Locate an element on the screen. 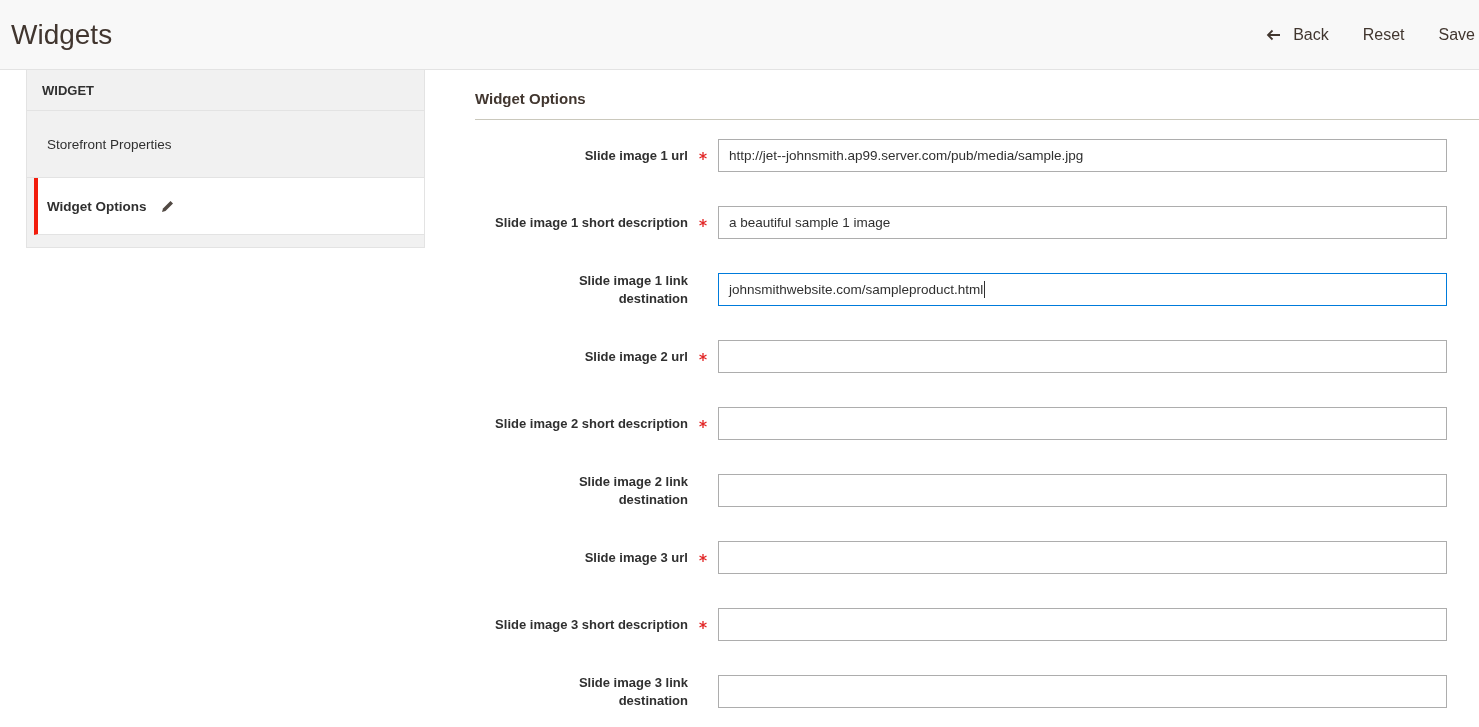  action-button: Reset is located at coordinates (1383, 34).